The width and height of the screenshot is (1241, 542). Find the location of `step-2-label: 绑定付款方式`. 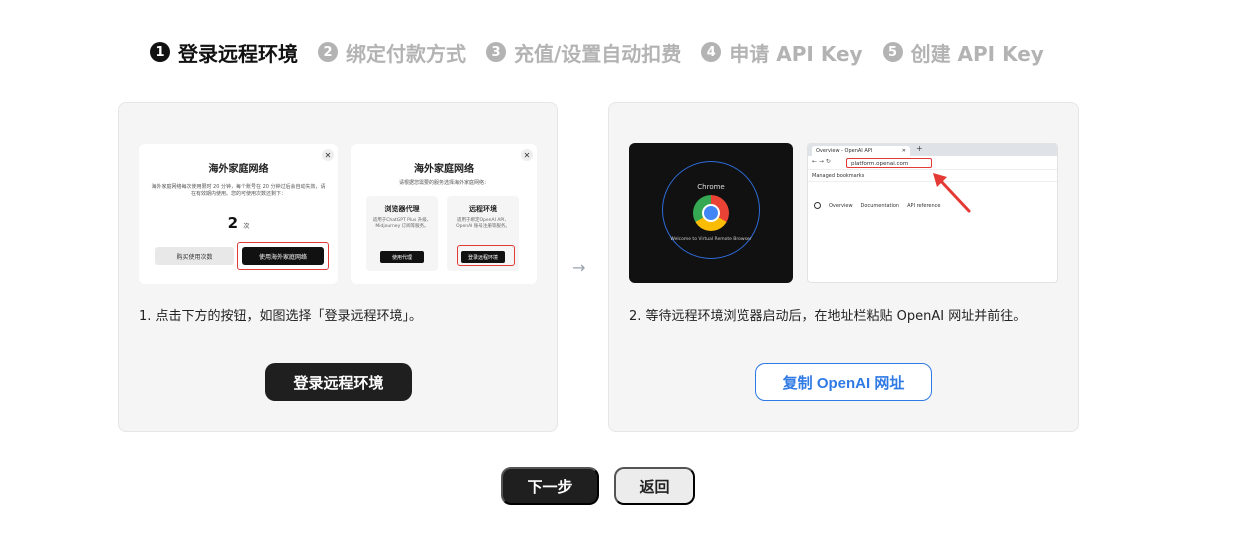

step-2-label: 绑定付款方式 is located at coordinates (406, 53).